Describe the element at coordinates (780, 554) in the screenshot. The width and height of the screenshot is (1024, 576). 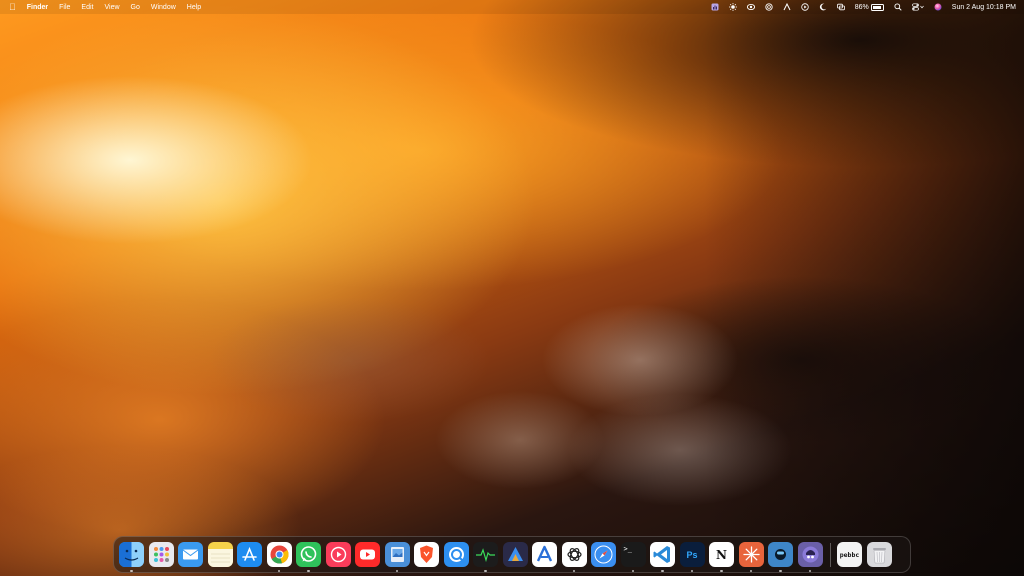
I see `bartender-icon` at that location.